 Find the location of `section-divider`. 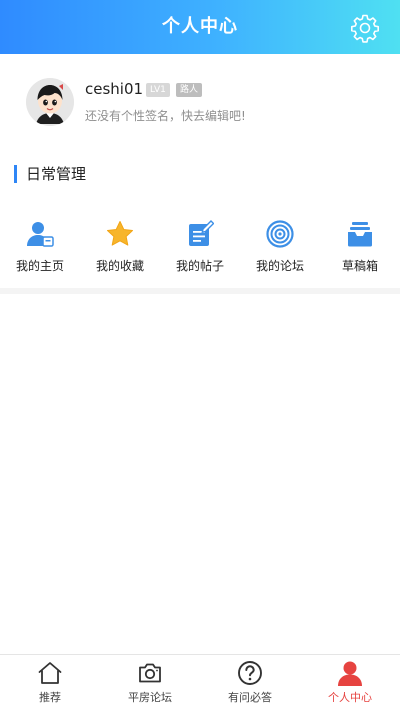

section-divider is located at coordinates (200, 291).